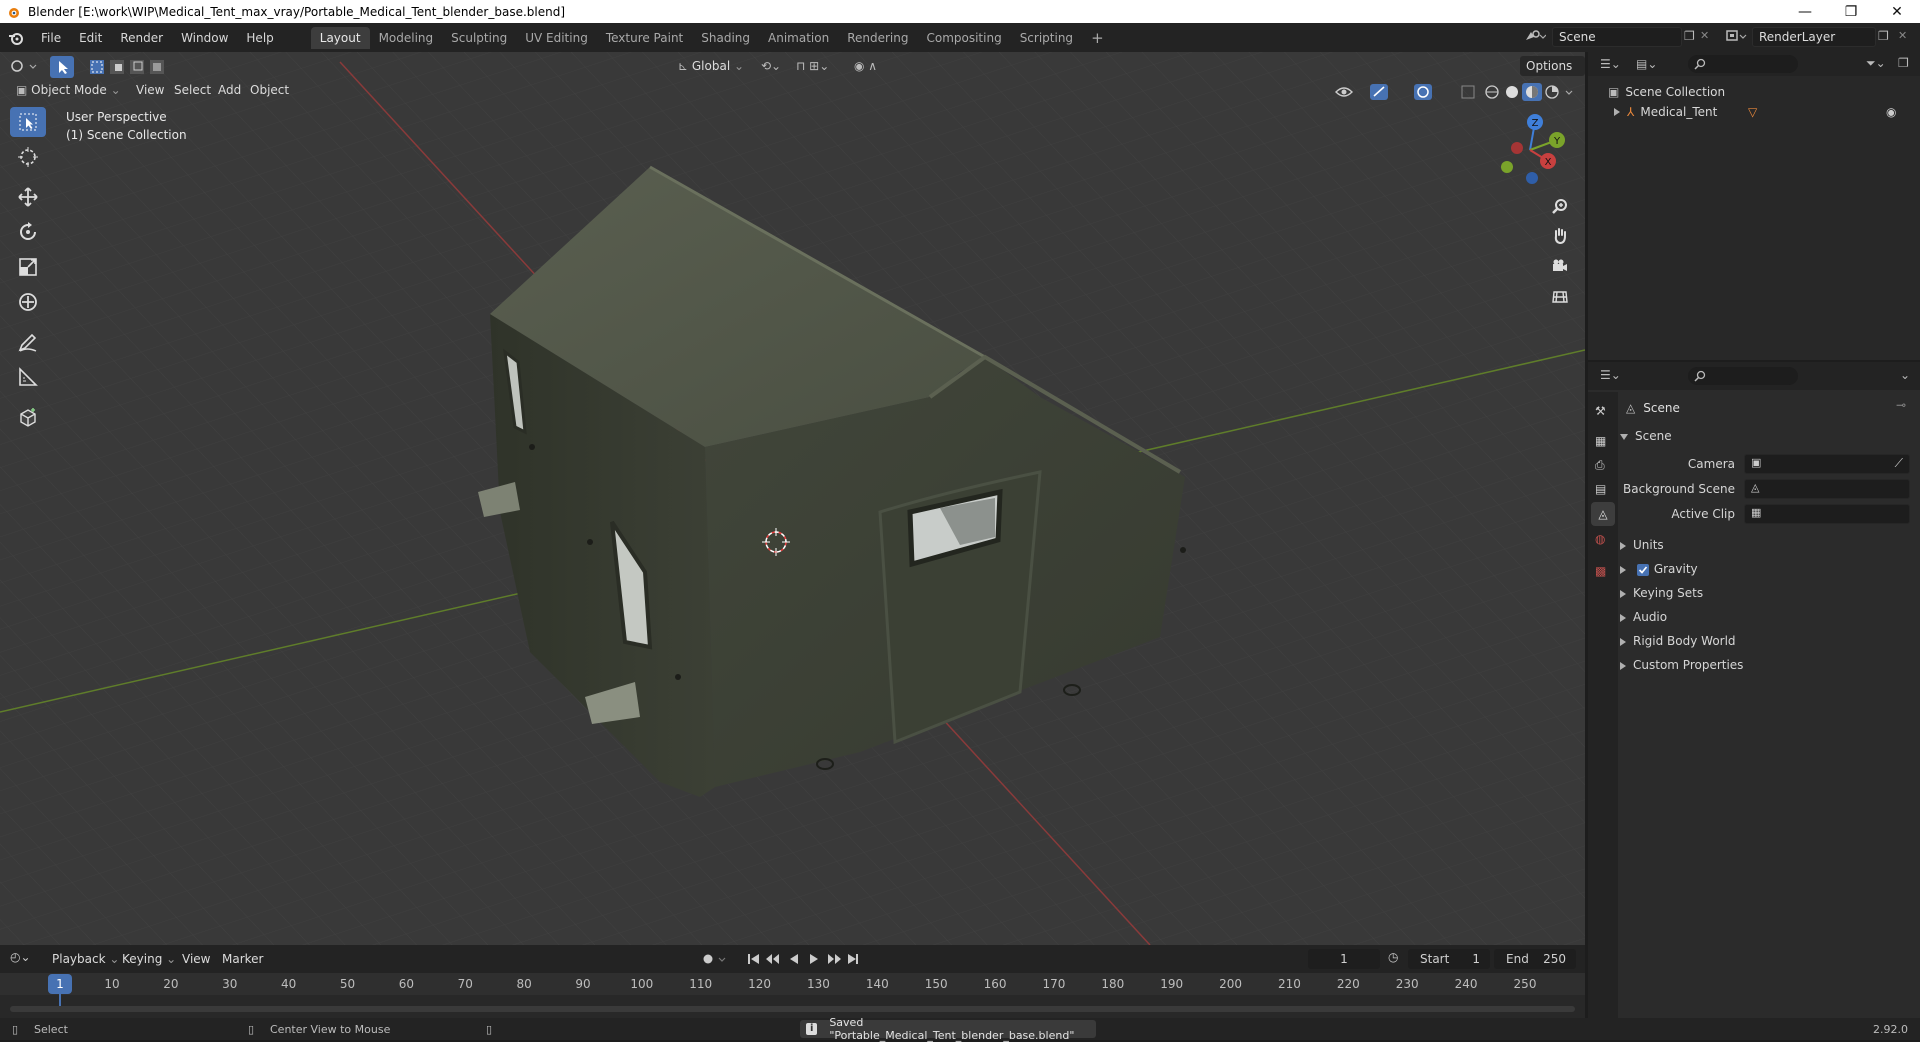 The width and height of the screenshot is (1920, 1042). What do you see at coordinates (1743, 64) in the screenshot?
I see `outliner-search-input` at bounding box center [1743, 64].